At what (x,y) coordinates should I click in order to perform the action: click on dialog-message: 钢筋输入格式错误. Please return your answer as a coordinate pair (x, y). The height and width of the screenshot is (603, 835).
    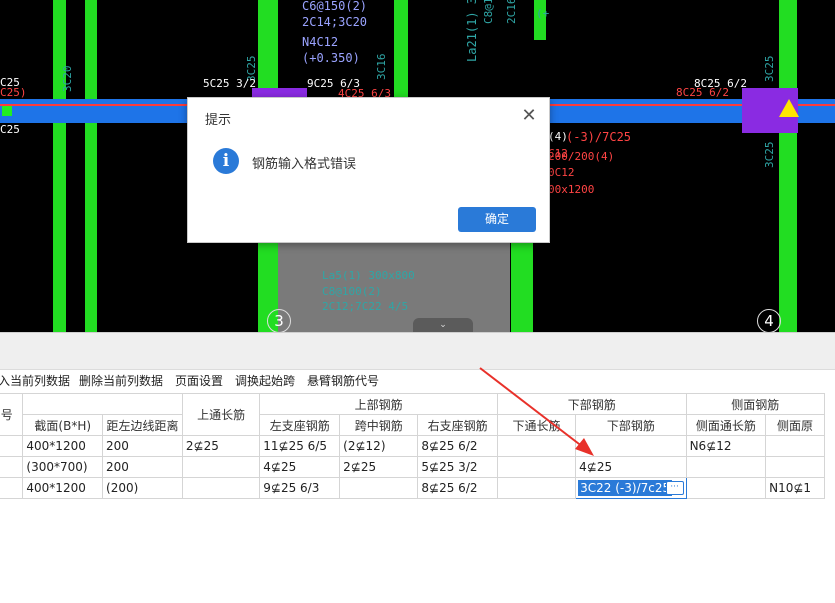
    Looking at the image, I should click on (304, 164).